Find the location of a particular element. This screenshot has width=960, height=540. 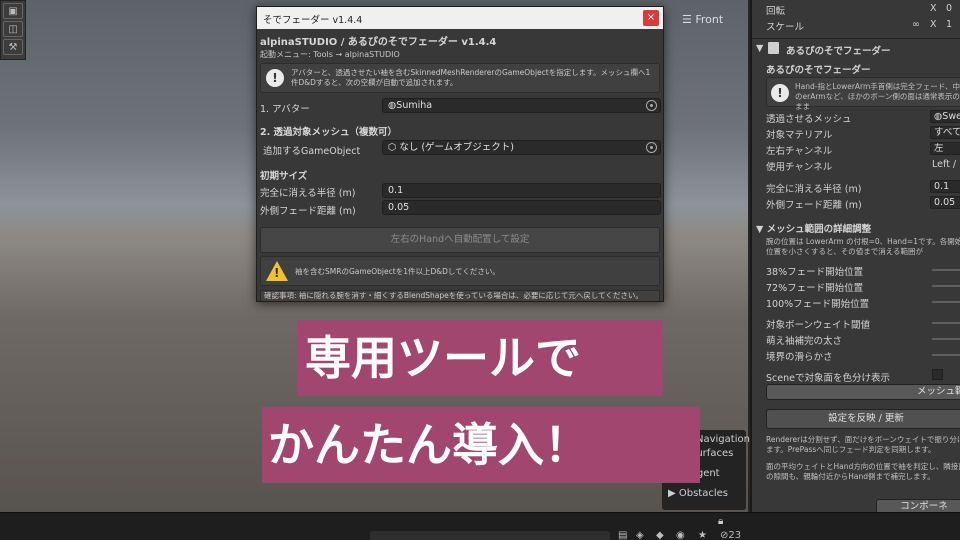

boundary-slider is located at coordinates (946, 355).